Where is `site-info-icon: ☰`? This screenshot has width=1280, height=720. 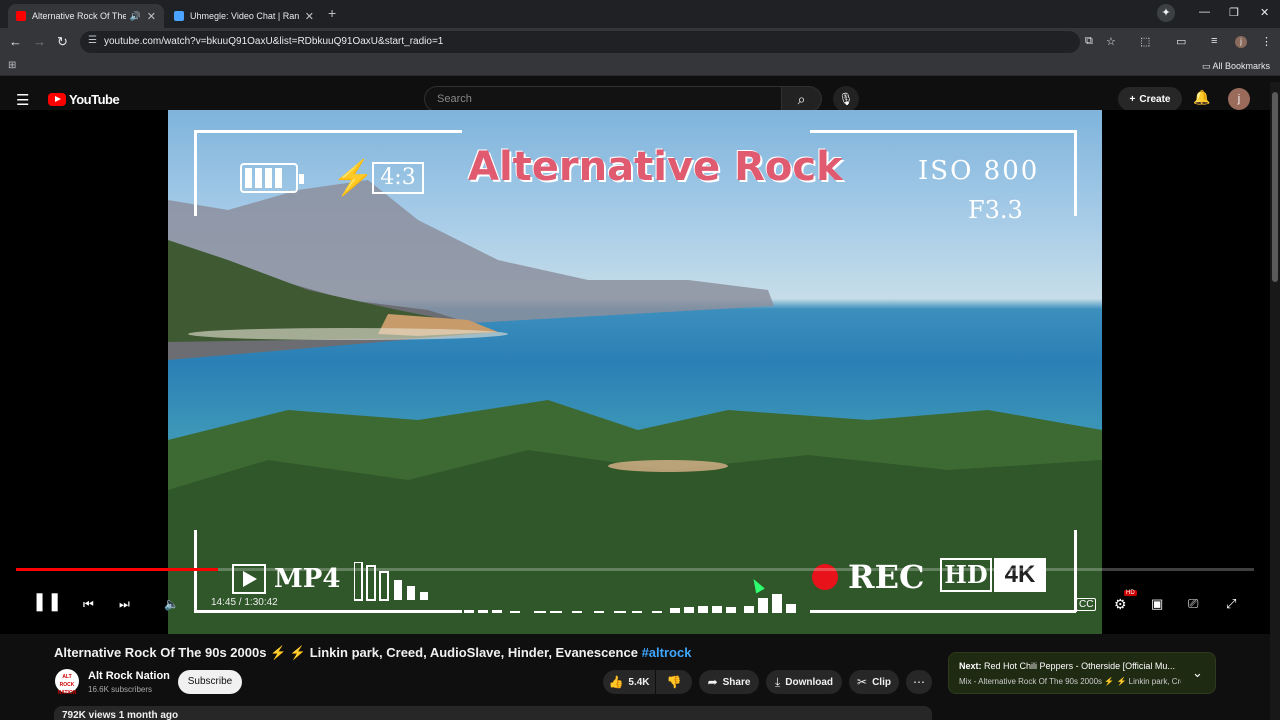 site-info-icon: ☰ is located at coordinates (92, 40).